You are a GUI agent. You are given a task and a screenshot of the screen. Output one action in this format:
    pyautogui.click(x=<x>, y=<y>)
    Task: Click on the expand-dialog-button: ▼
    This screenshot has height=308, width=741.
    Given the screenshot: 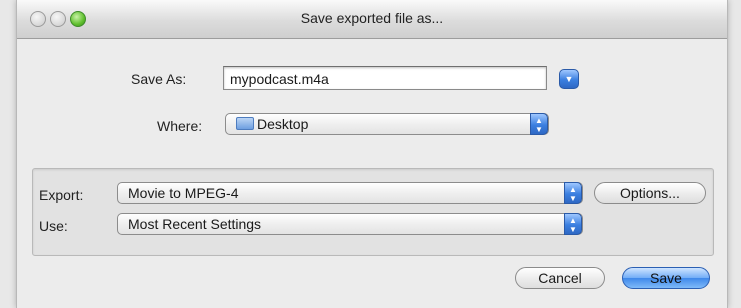 What is the action you would take?
    pyautogui.click(x=569, y=79)
    